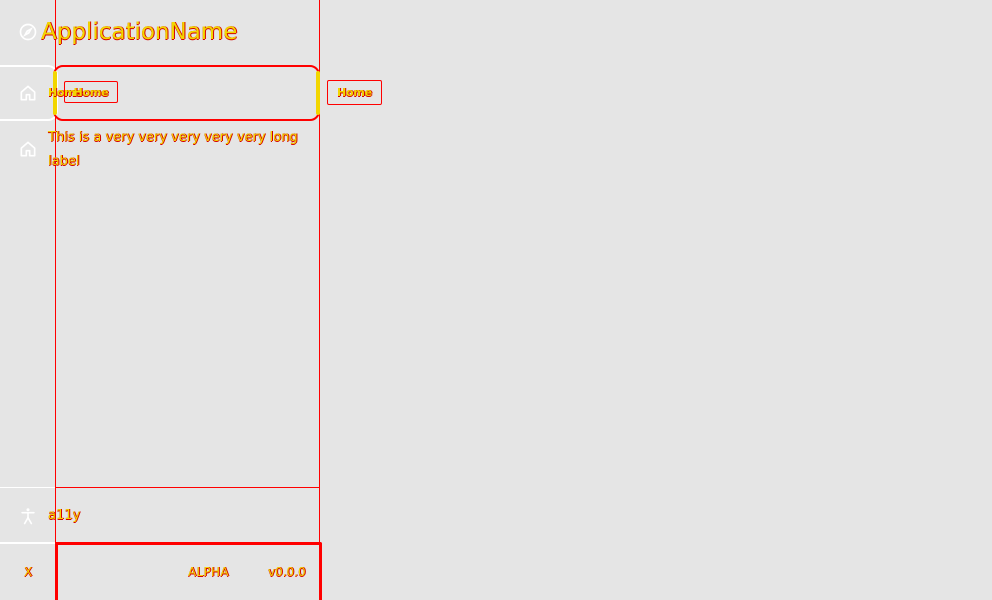 The image size is (992, 600). What do you see at coordinates (91, 92) in the screenshot?
I see `nav-item-home-chip: Home` at bounding box center [91, 92].